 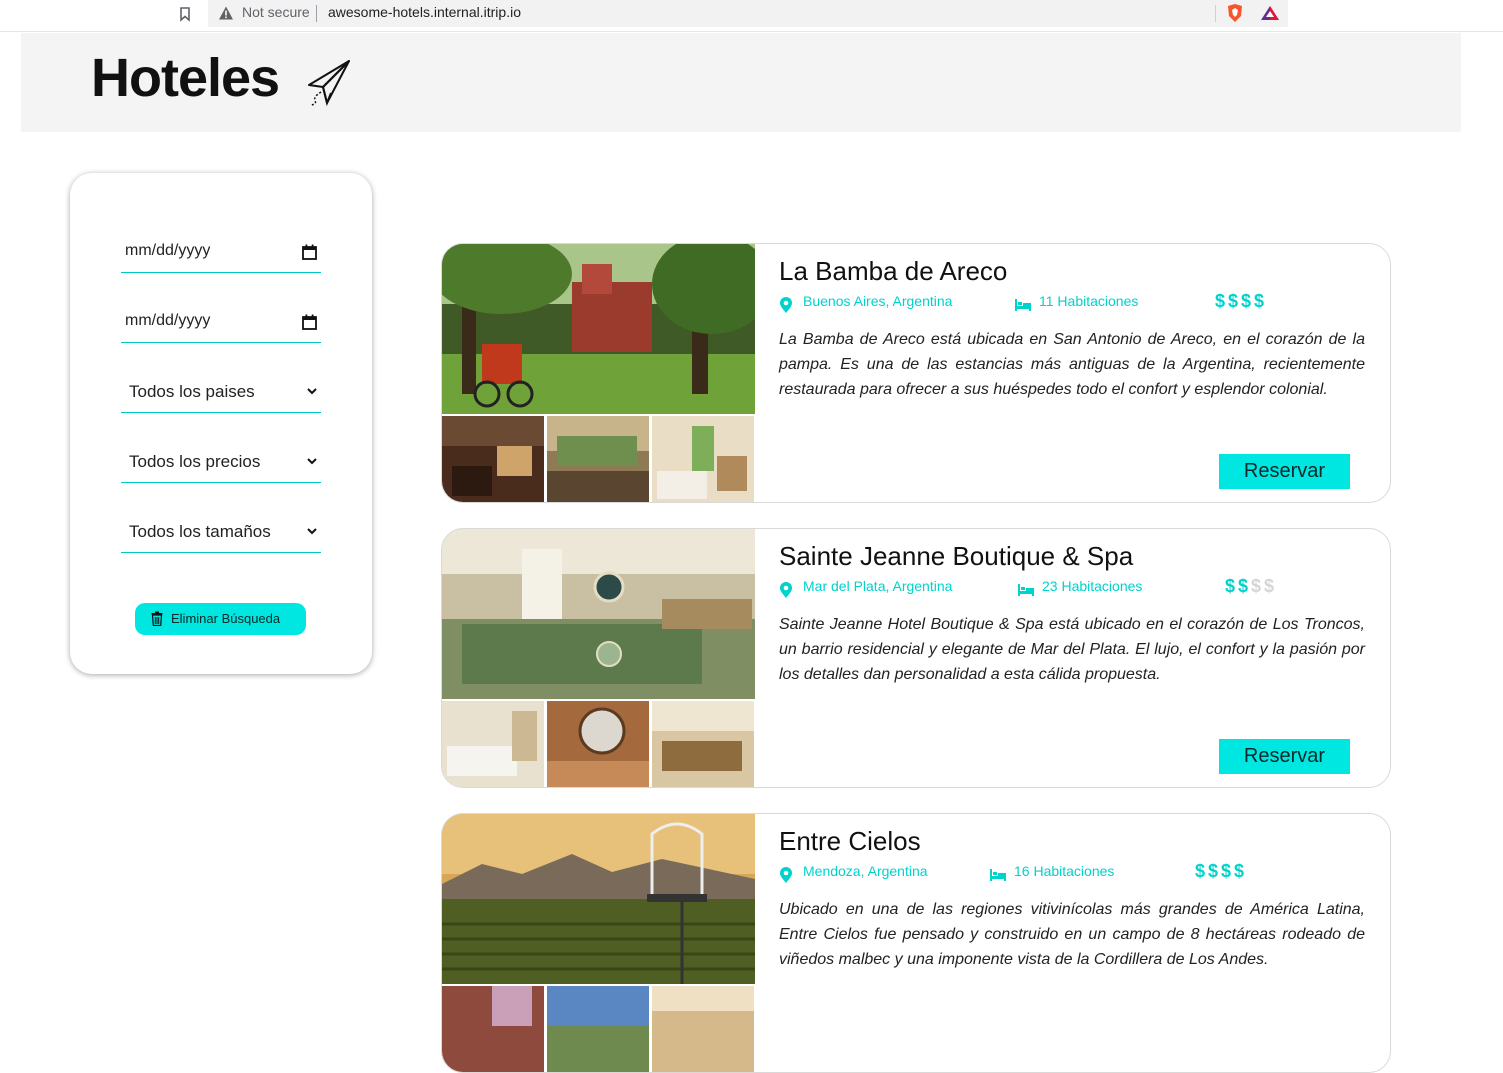 I want to click on security-label: Not secure, so click(x=276, y=12).